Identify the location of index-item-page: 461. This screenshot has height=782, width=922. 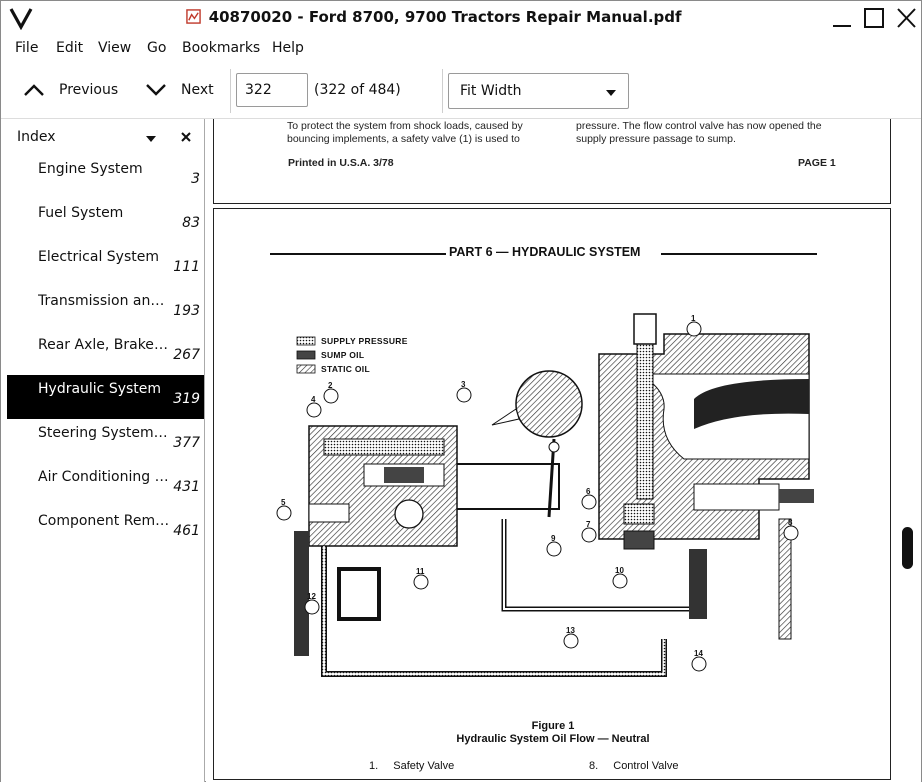
(186, 531).